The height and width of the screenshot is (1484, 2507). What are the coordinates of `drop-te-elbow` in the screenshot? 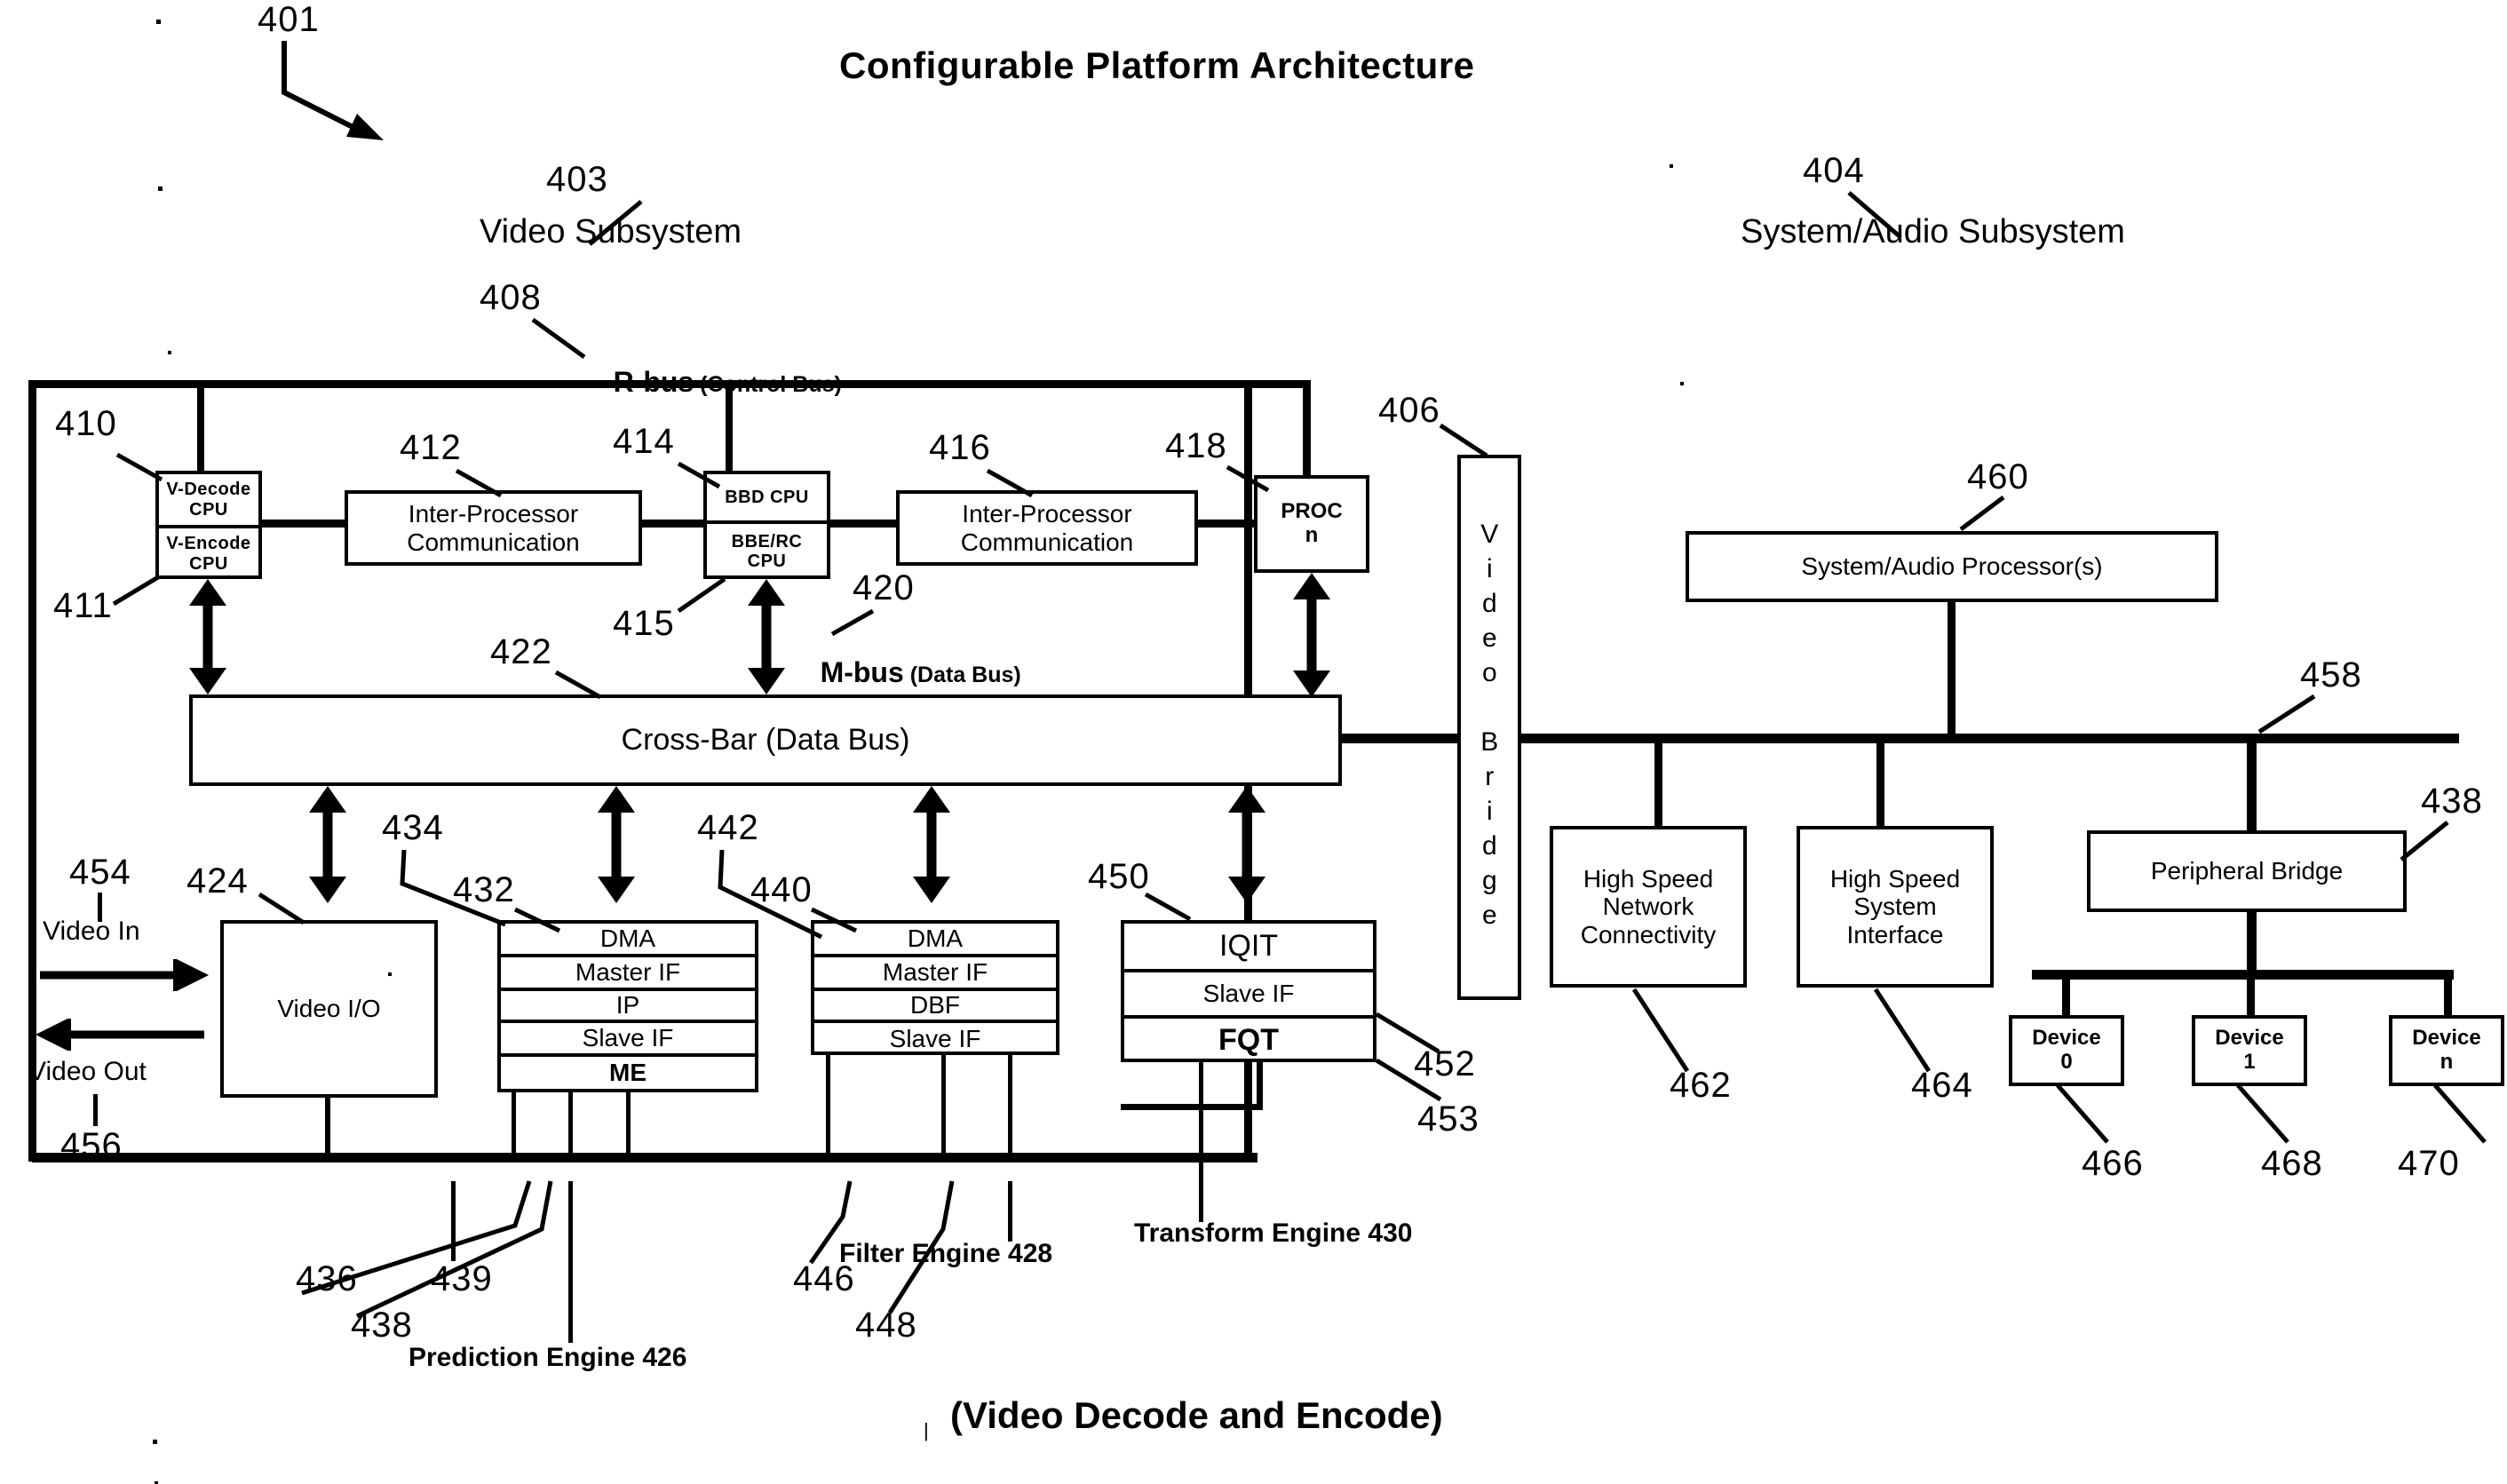 It's located at (1192, 1107).